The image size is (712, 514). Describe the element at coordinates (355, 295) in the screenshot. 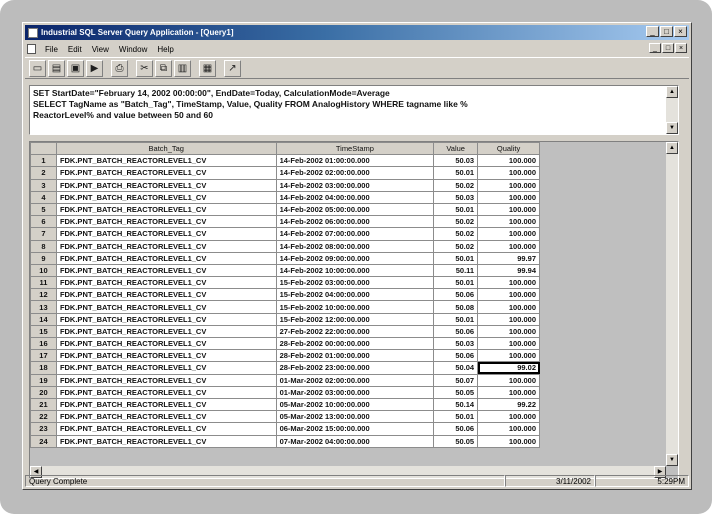

I see `cell-timestamp: 15-Feb-2002 04:00:00.000` at that location.